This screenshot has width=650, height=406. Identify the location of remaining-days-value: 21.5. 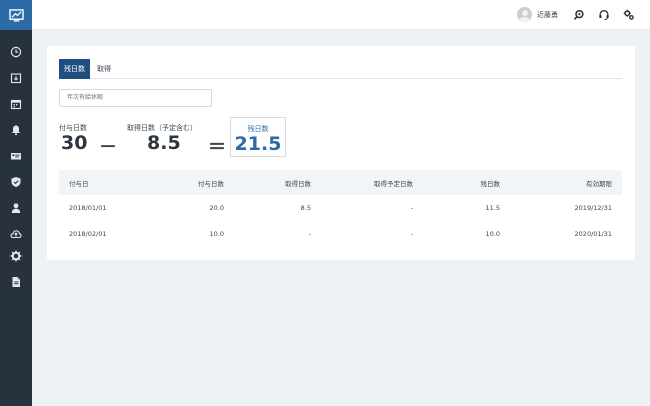
(258, 144).